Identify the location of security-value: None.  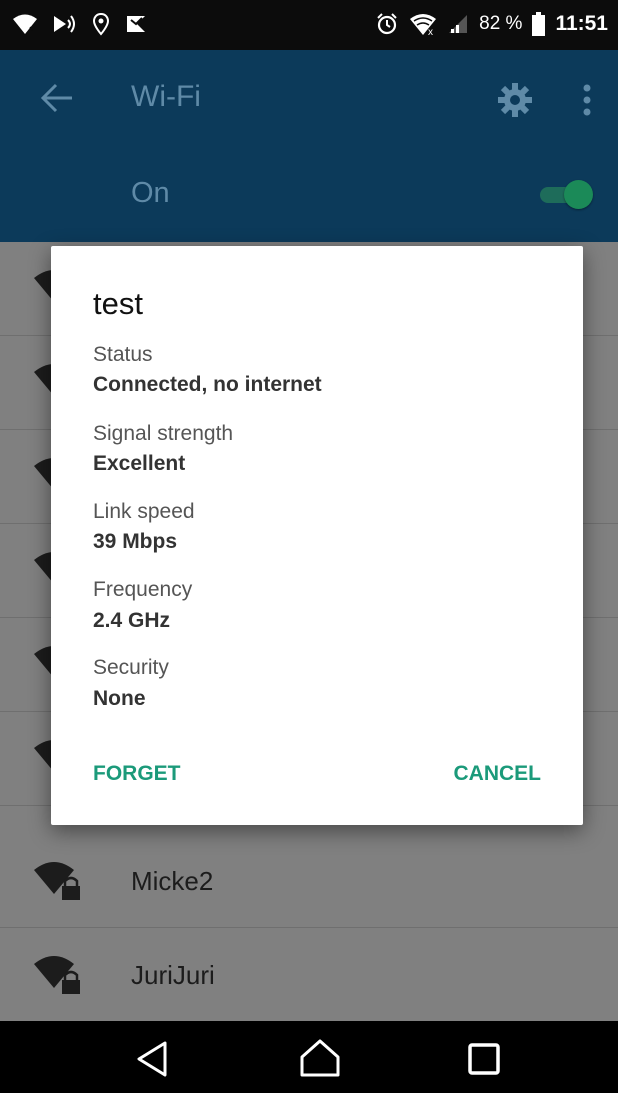
(119, 698).